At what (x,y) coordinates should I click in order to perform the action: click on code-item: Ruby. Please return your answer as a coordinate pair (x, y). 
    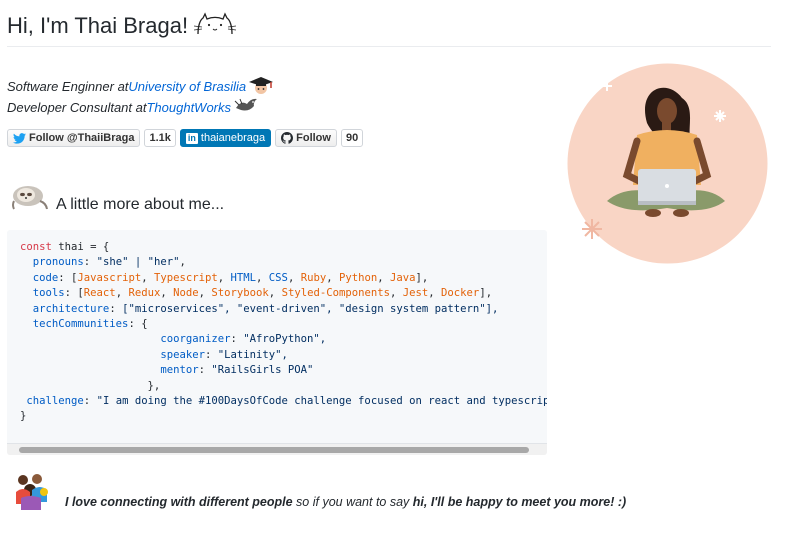
    Looking at the image, I should click on (313, 277).